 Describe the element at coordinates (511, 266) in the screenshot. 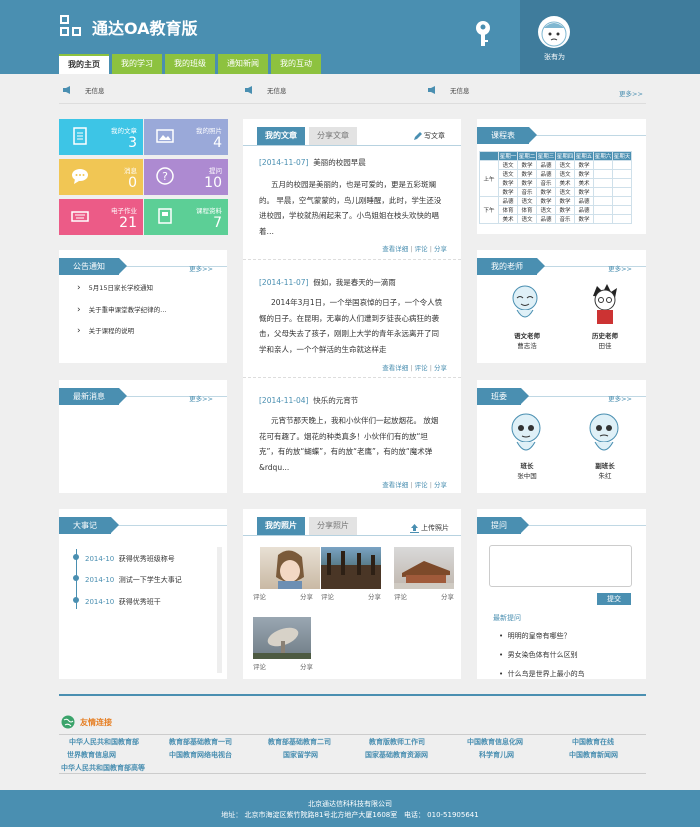

I see `panel-title: 我的老师` at that location.